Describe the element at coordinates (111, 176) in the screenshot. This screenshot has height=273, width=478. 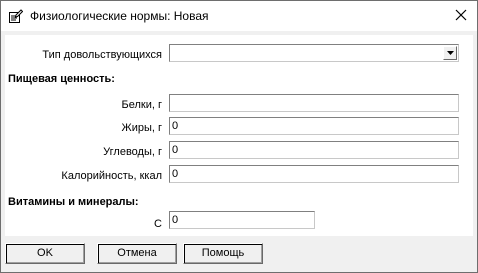
I see `calories-label: Калорийность, ккал` at that location.